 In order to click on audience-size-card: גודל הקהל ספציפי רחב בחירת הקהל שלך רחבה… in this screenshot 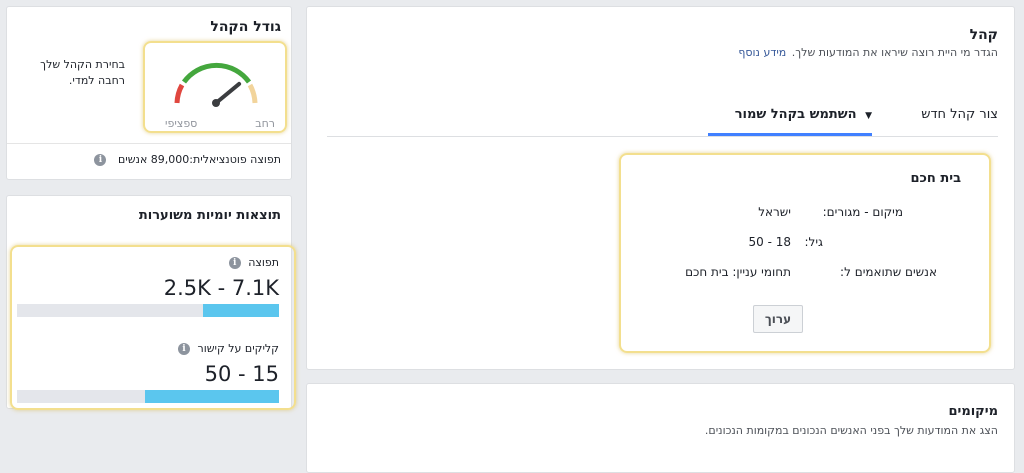, I will do `click(149, 93)`.